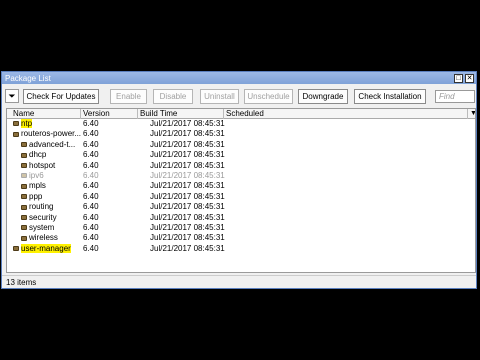 This screenshot has height=360, width=480. Describe the element at coordinates (37, 186) in the screenshot. I see `package-name: mpls` at that location.